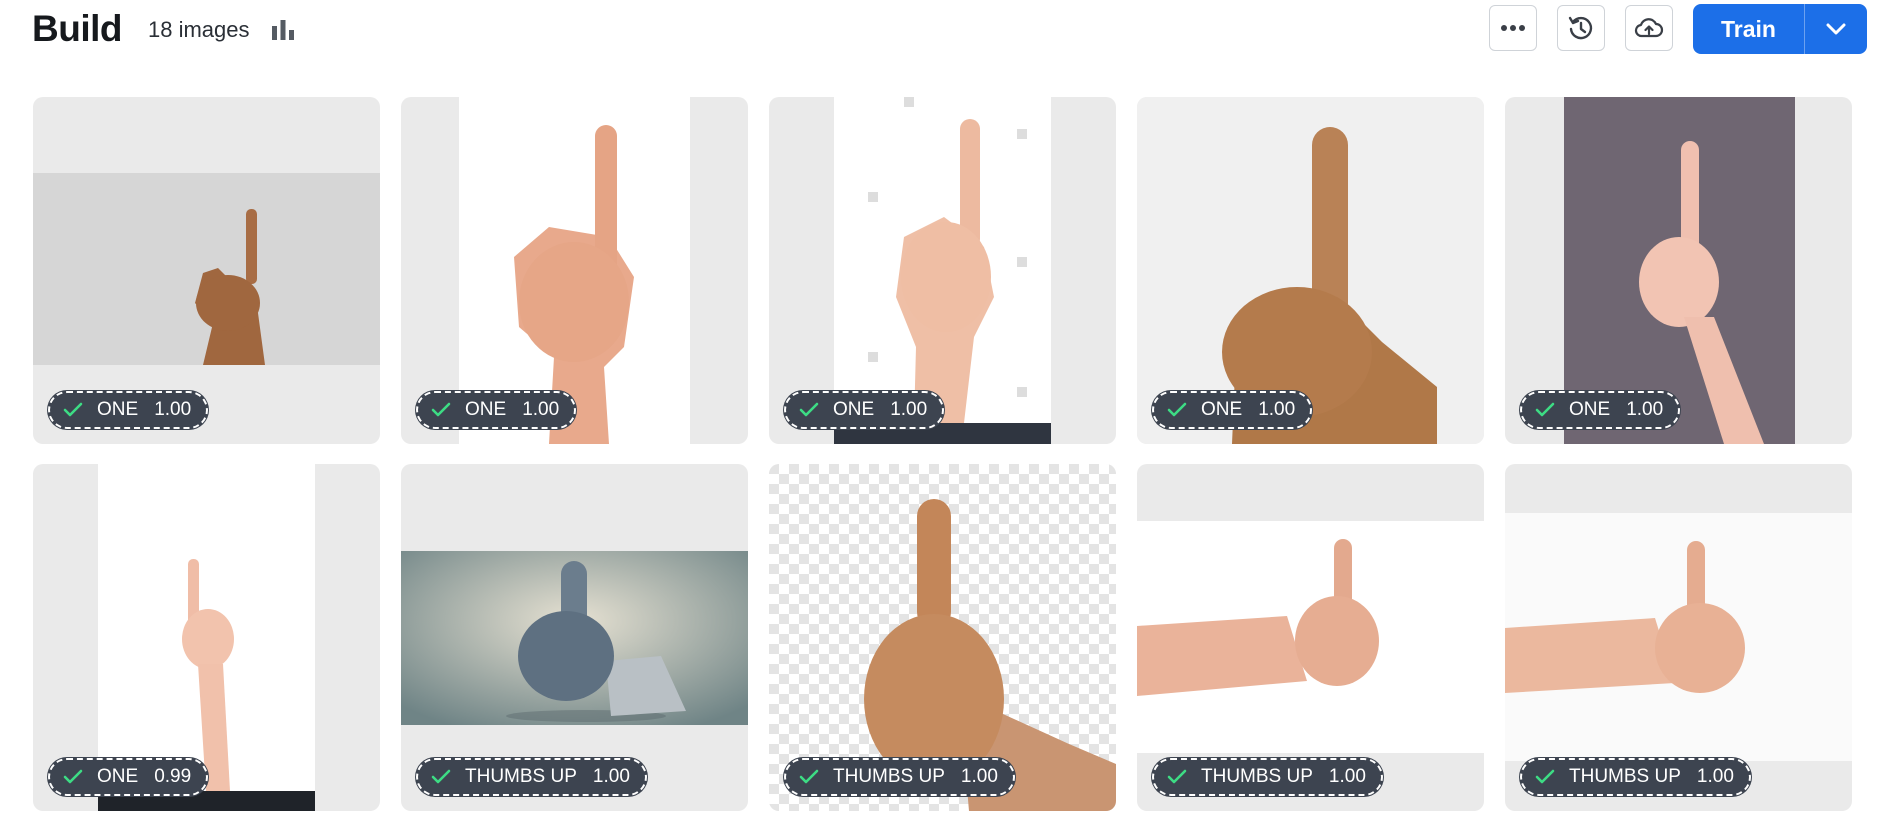 This screenshot has height=824, width=1879. What do you see at coordinates (77, 28) in the screenshot?
I see `page-title: Build` at bounding box center [77, 28].